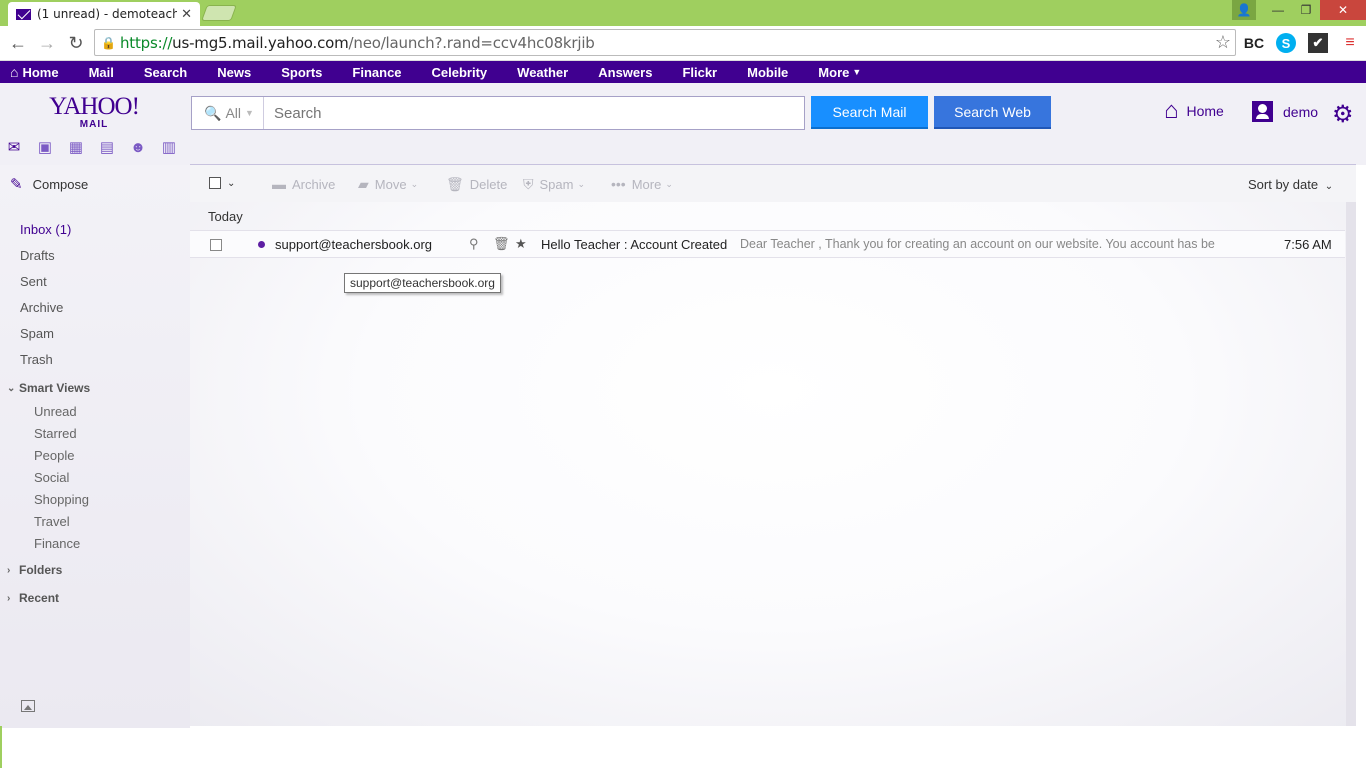 This screenshot has height=768, width=1366. What do you see at coordinates (165, 72) in the screenshot?
I see `ynav-search: Search` at bounding box center [165, 72].